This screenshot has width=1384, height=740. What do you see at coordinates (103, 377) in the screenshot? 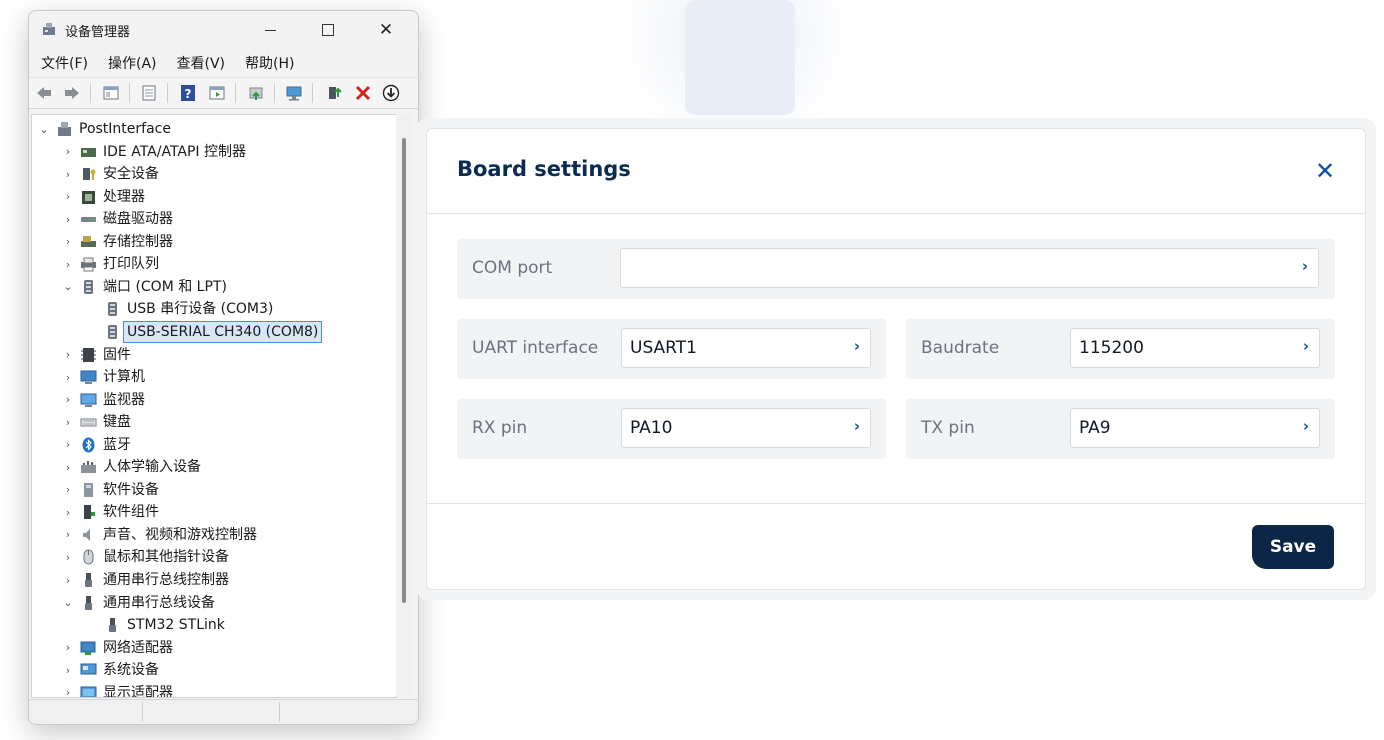
I see `tree-item: › 计算机` at bounding box center [103, 377].